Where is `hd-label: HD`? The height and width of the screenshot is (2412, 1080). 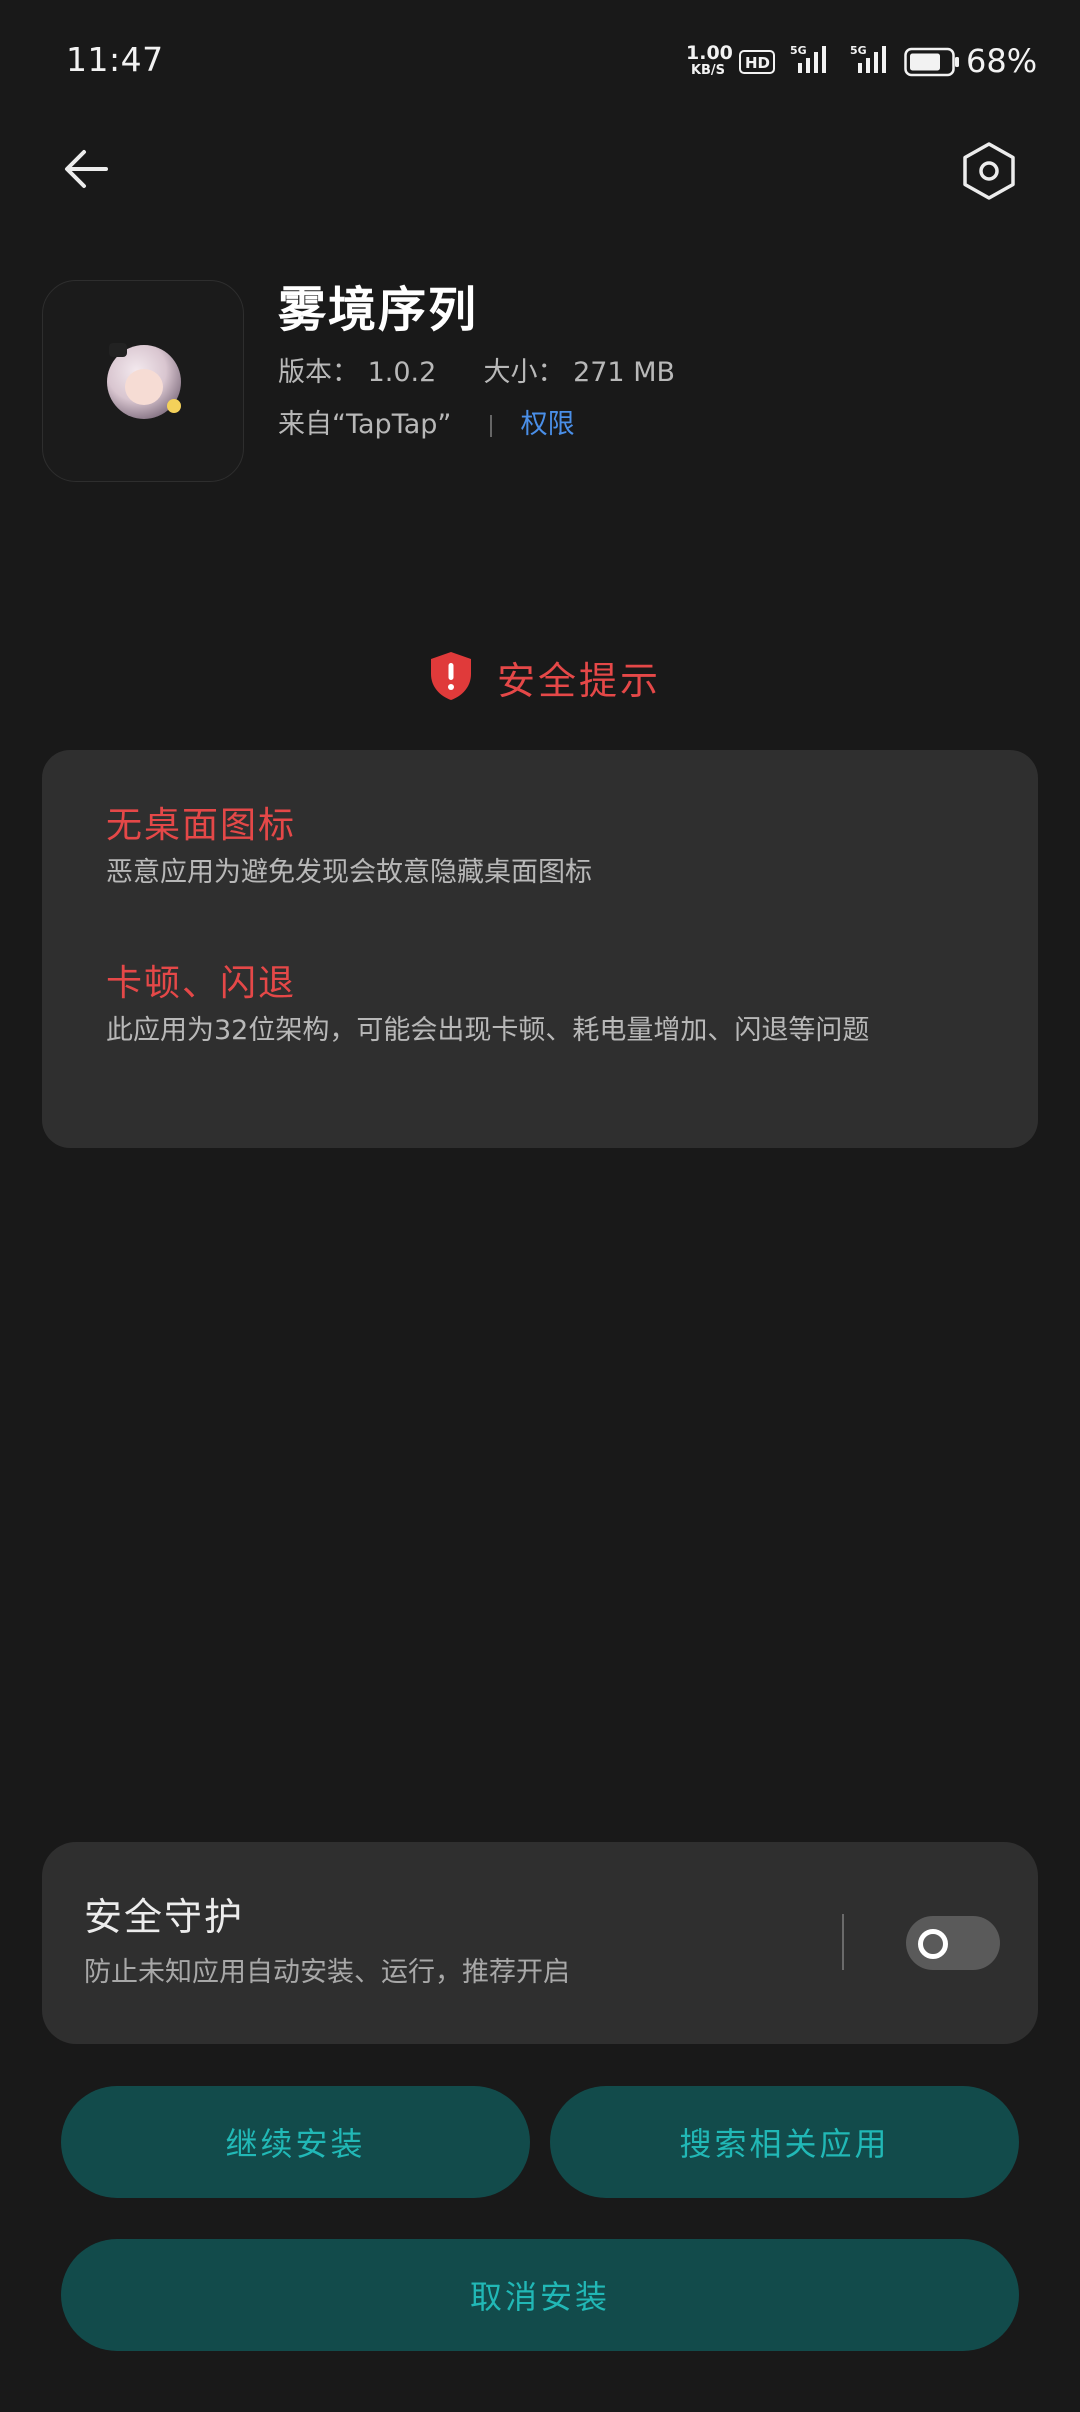 hd-label: HD is located at coordinates (757, 63).